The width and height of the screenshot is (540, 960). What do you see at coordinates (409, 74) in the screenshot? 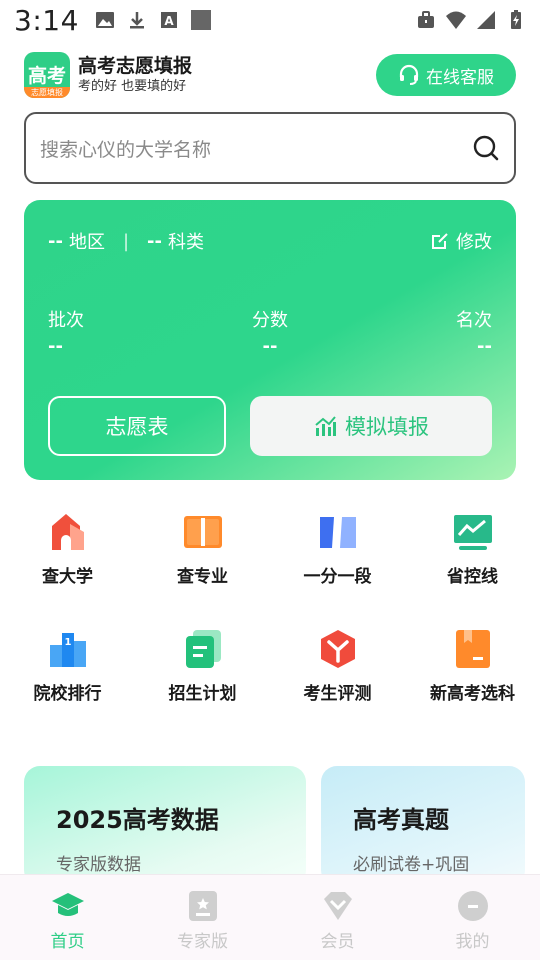
I see `headset-icon` at bounding box center [409, 74].